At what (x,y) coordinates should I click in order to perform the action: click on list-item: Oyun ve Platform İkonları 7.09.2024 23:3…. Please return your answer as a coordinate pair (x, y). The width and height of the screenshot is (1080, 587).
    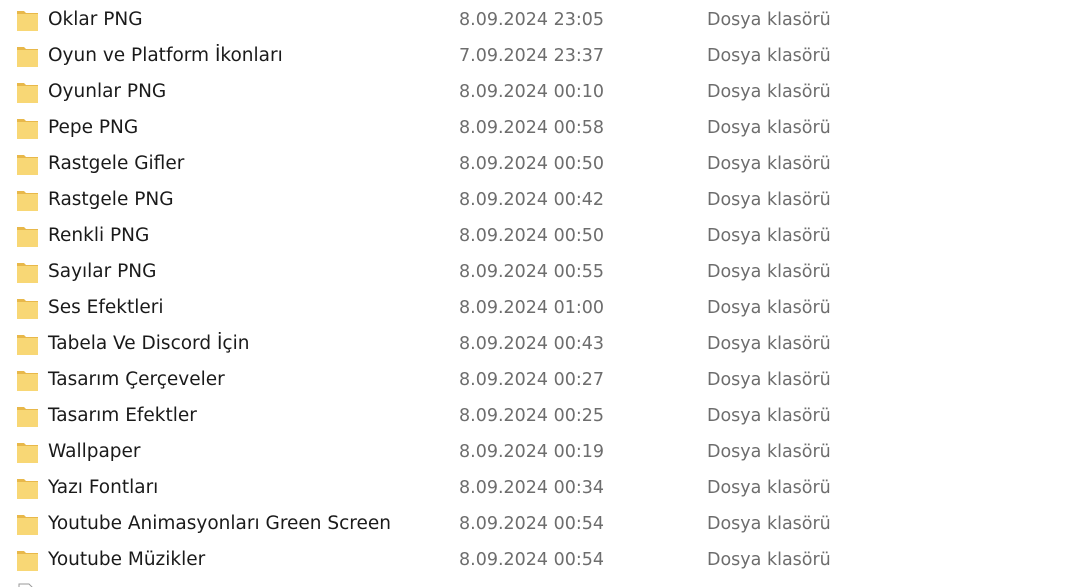
    Looking at the image, I should click on (540, 56).